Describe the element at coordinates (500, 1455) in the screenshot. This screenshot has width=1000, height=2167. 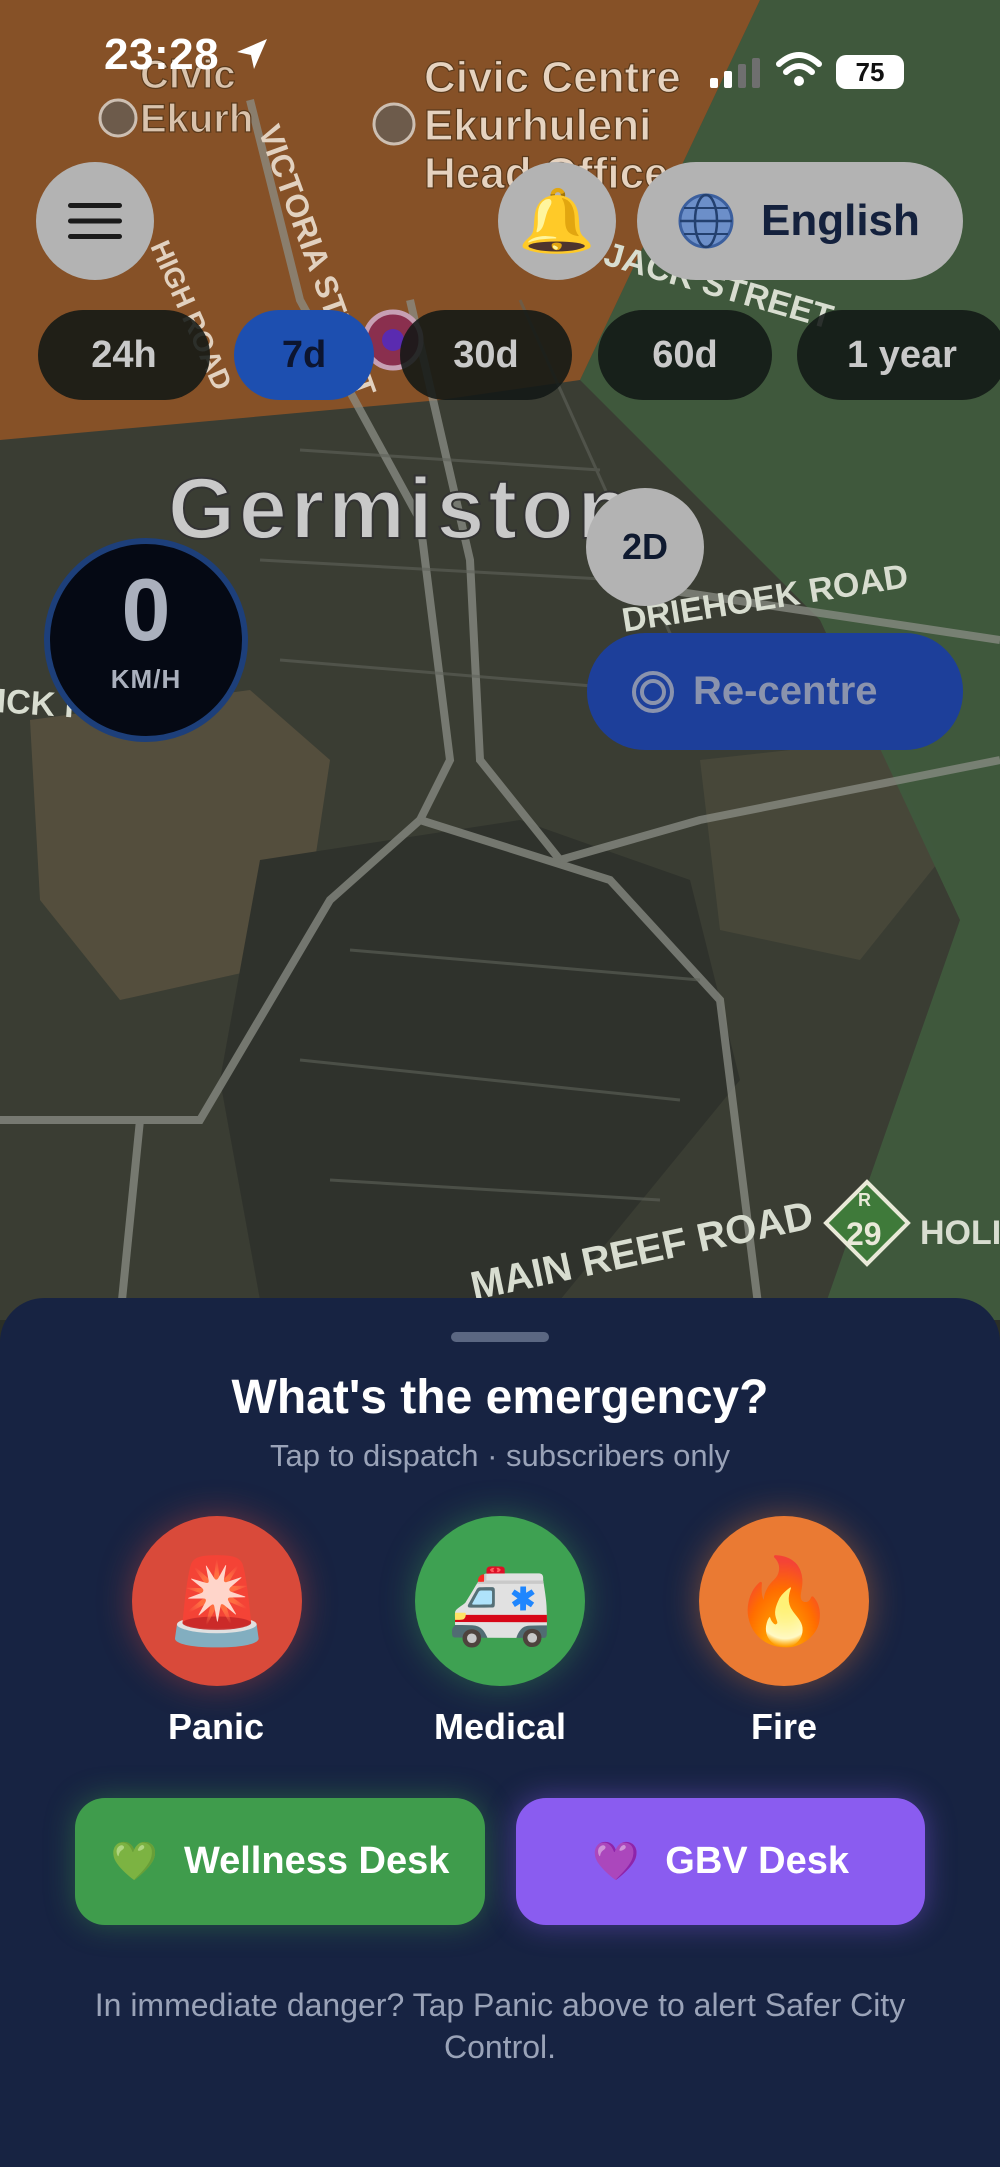
I see `sheet-subtitle: Tap to dispatch · subscribers only` at that location.